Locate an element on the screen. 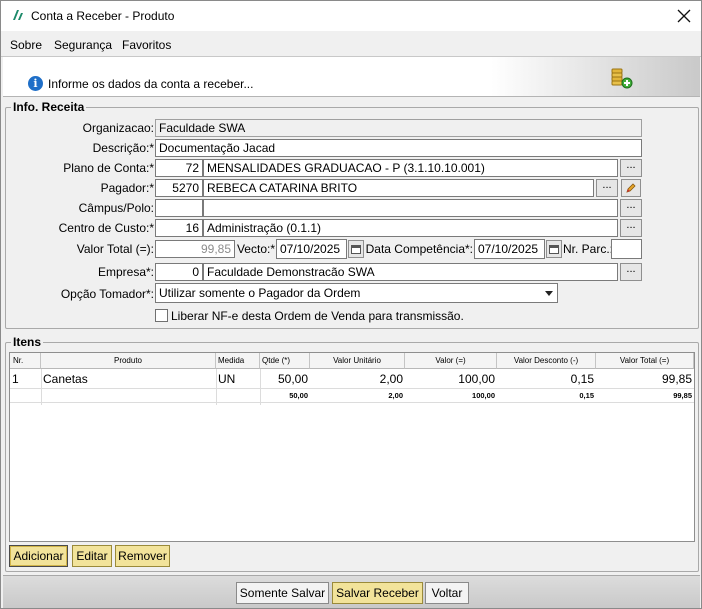 Image resolution: width=702 pixels, height=609 pixels. voltar-button: Voltar is located at coordinates (447, 593).